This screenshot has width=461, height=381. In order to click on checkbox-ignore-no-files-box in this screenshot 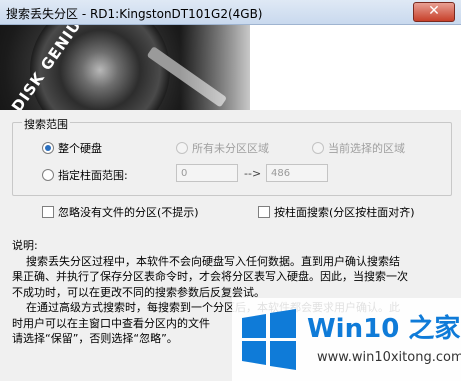, I will do `click(48, 212)`.